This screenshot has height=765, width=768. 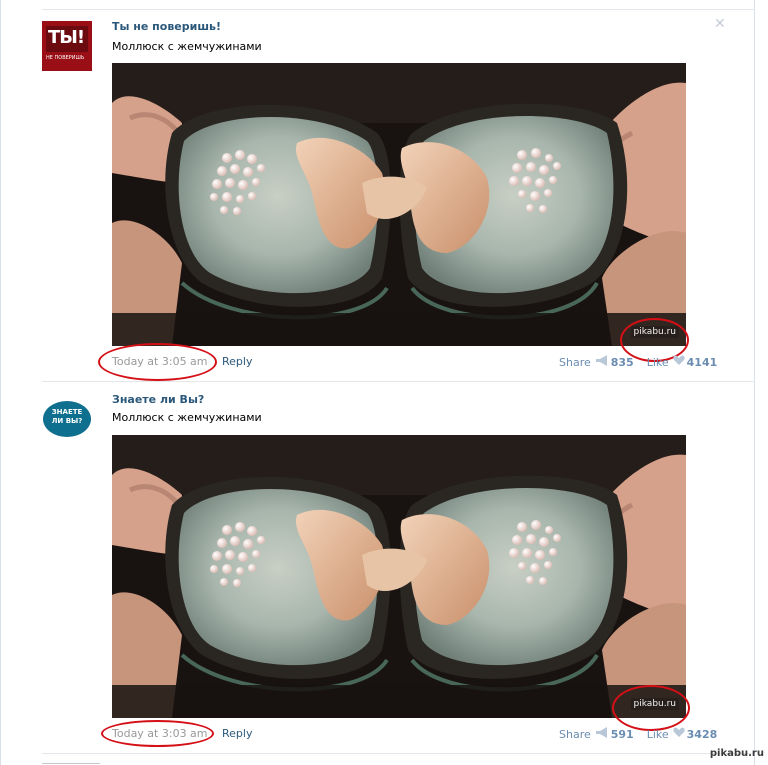 I want to click on site-watermark: pikabu.ru, so click(x=736, y=753).